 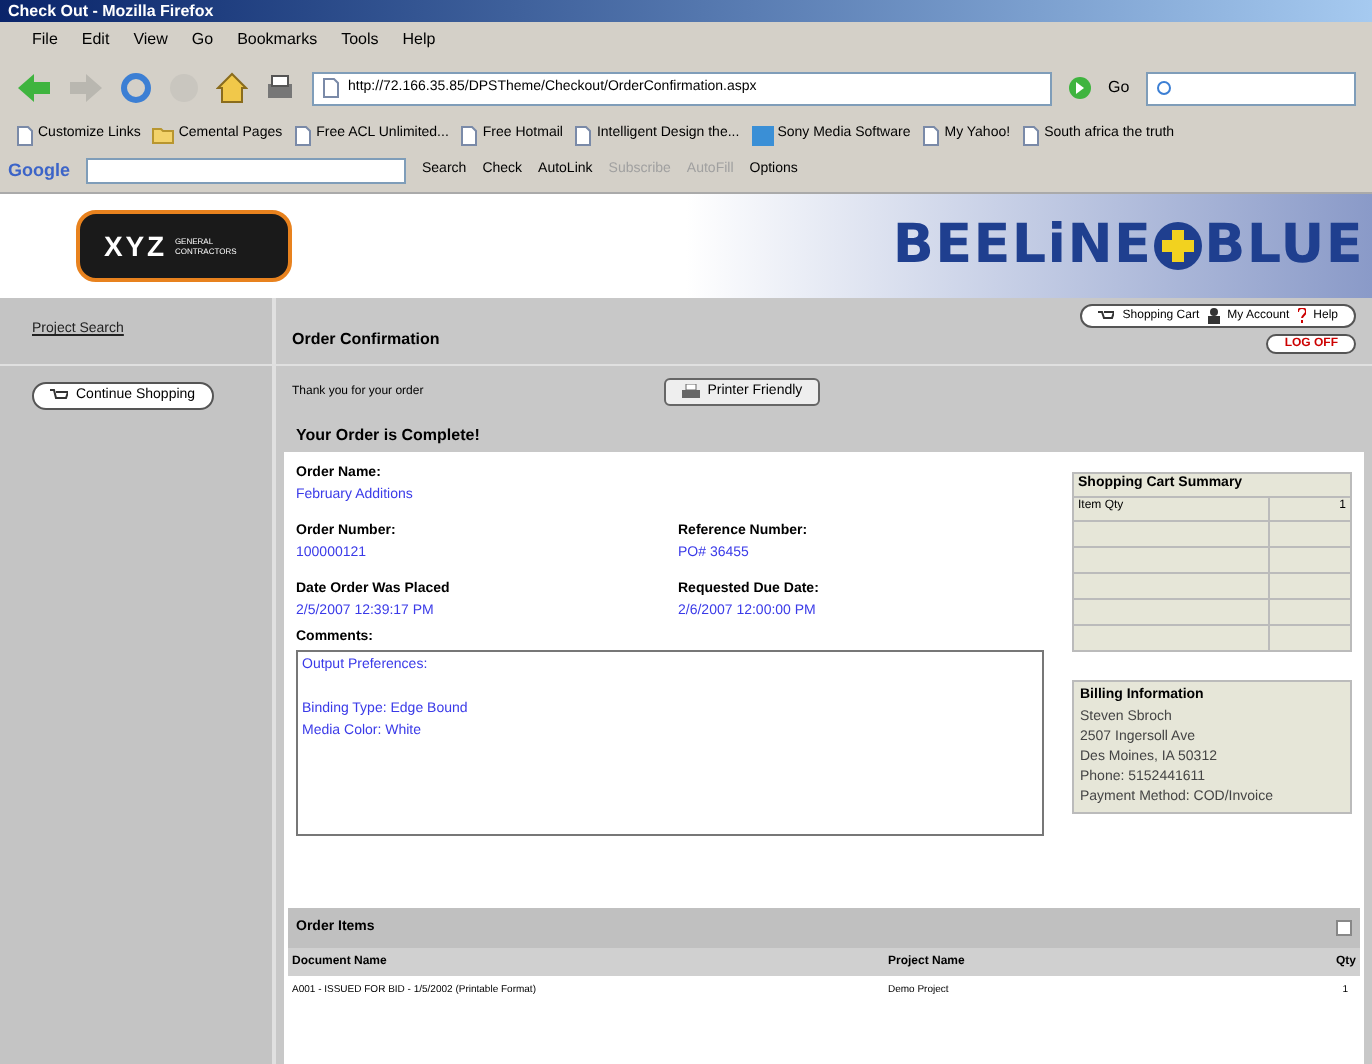 I want to click on menu-item: Bookmarks, so click(x=277, y=39).